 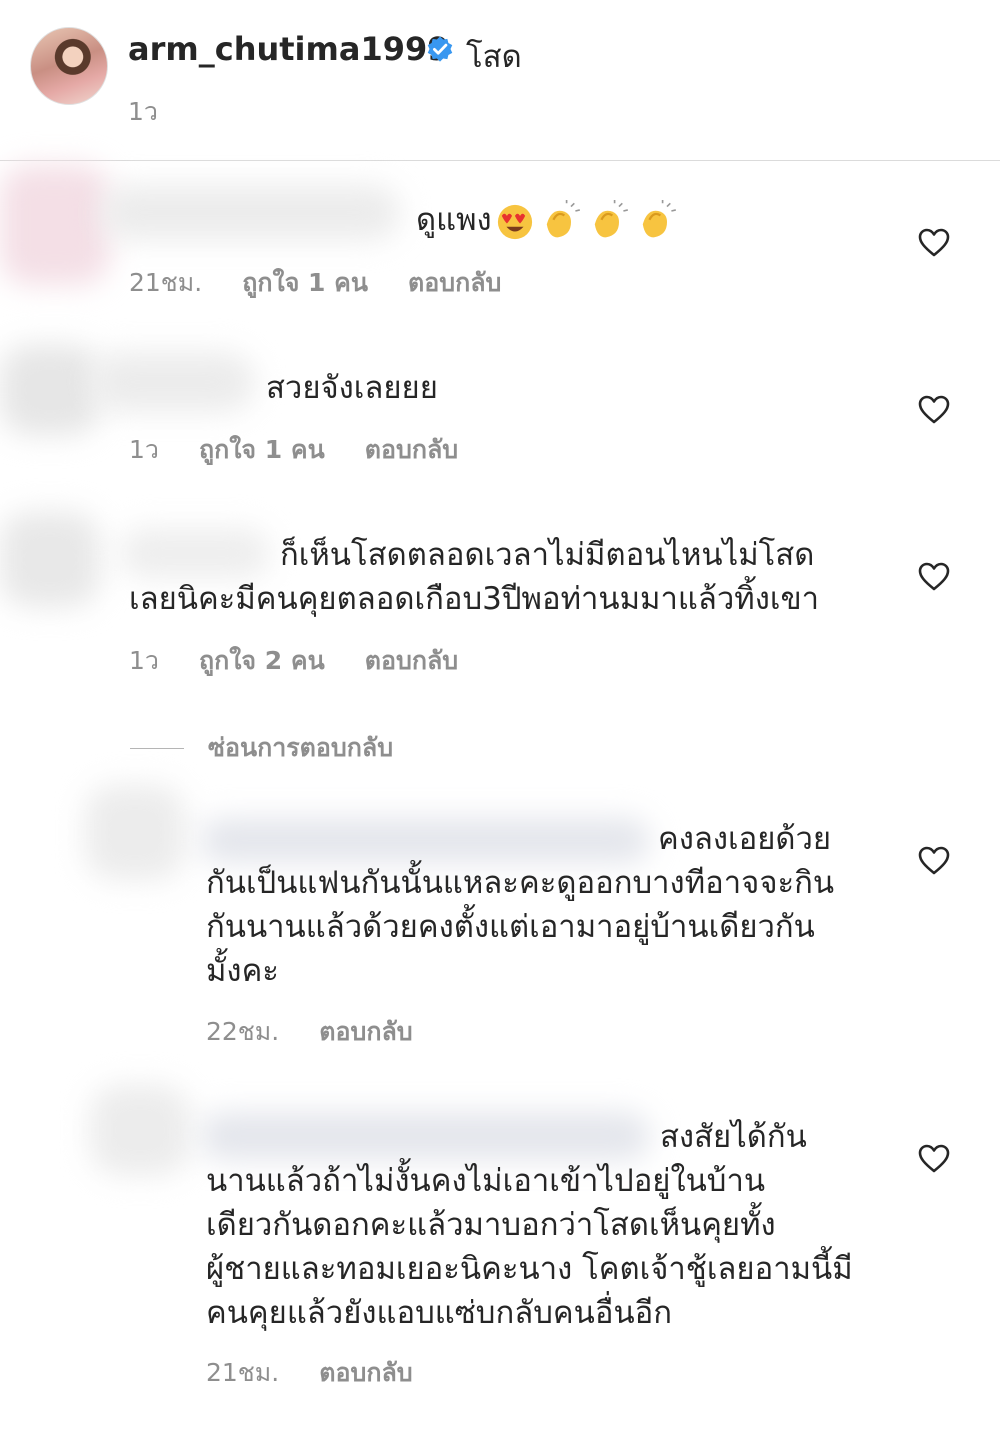 I want to click on reply-meta: 21ชม. ตอบกลับ, so click(x=309, y=1373).